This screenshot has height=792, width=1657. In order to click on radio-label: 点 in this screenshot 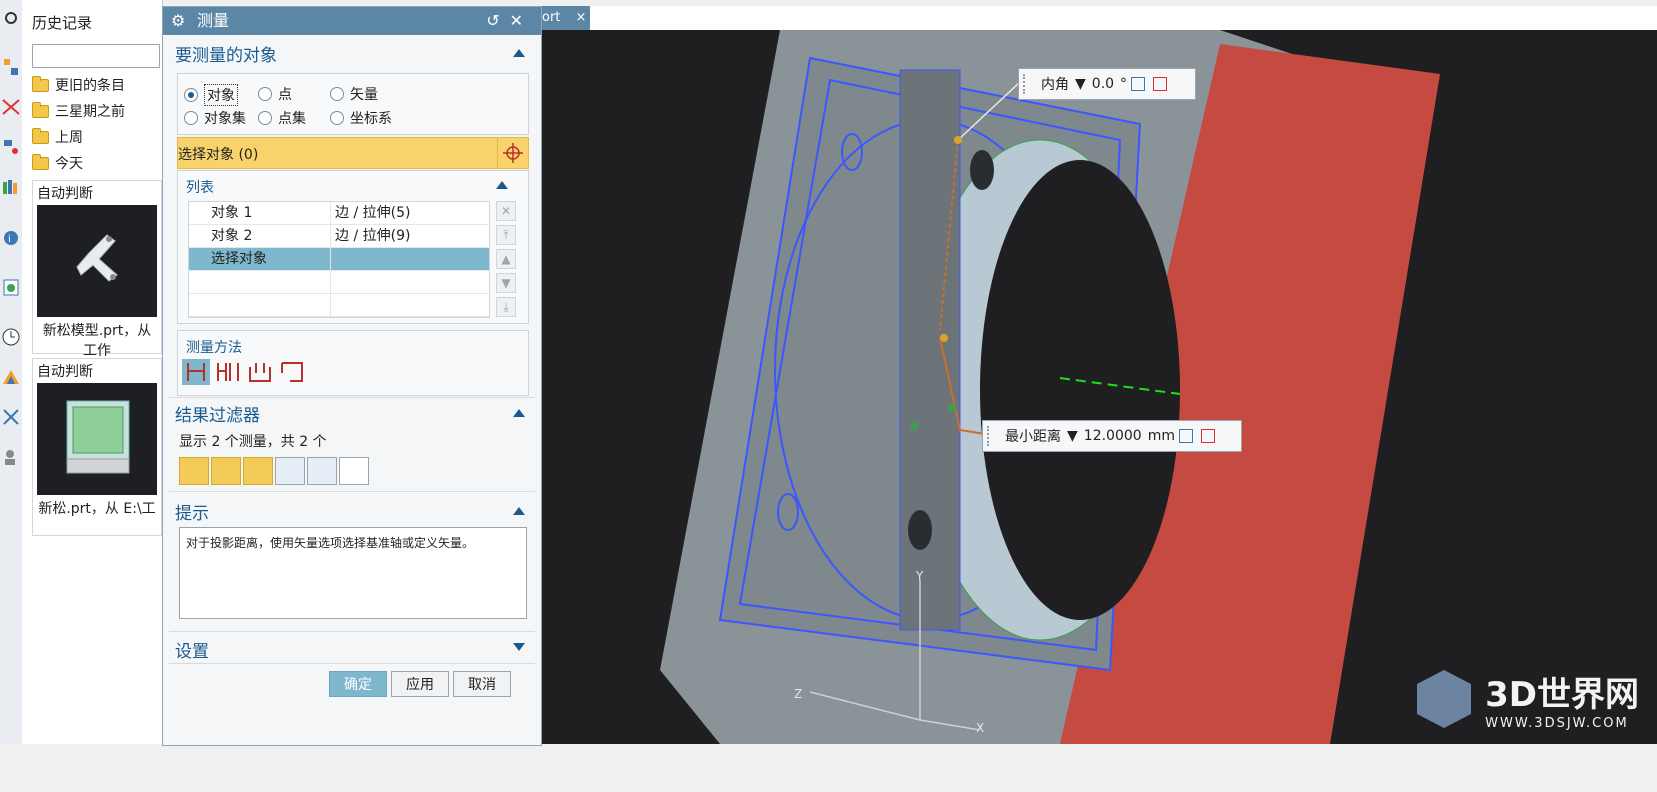, I will do `click(285, 95)`.